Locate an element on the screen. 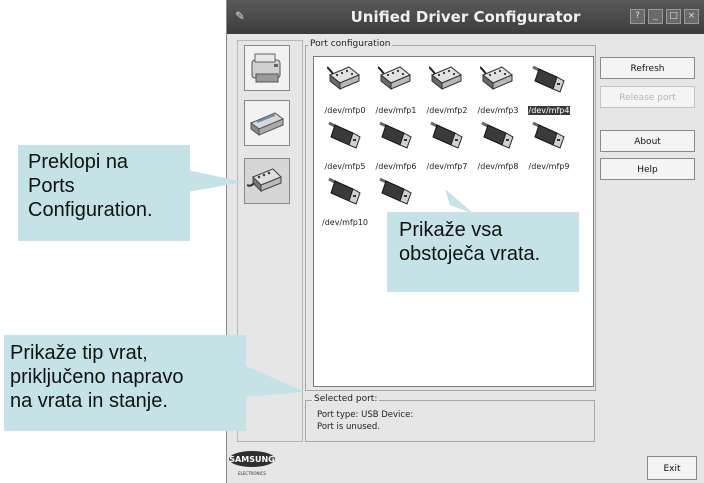 The width and height of the screenshot is (704, 483). port-label: /dev/mfp1 is located at coordinates (396, 110).